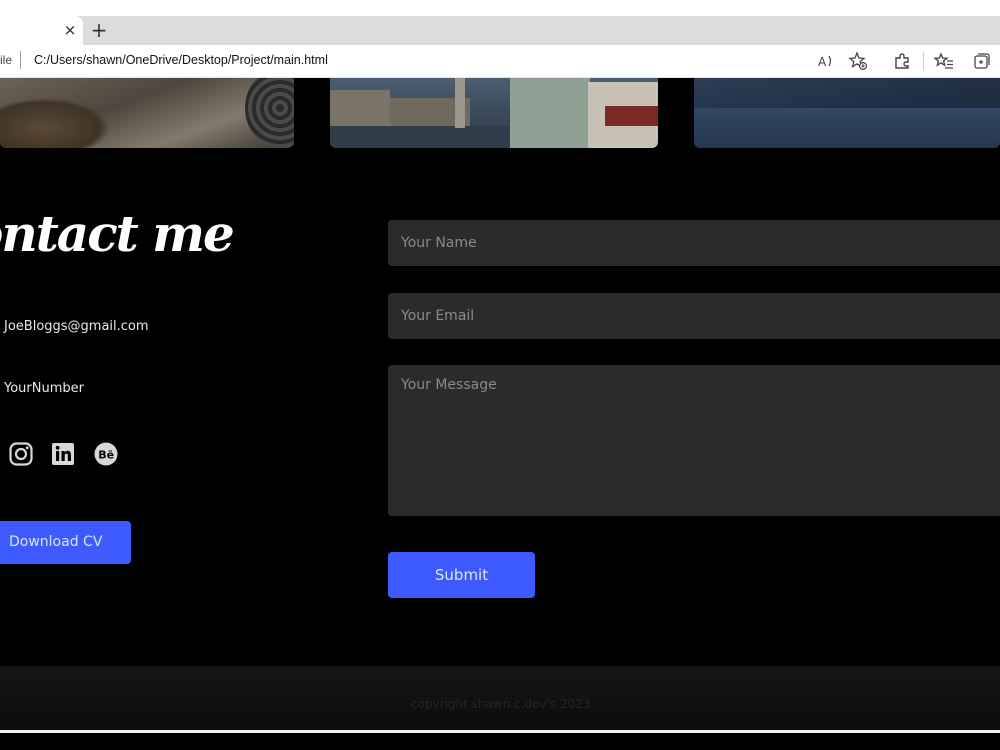 The width and height of the screenshot is (1000, 750). I want to click on name-placeholder: Your Name, so click(439, 243).